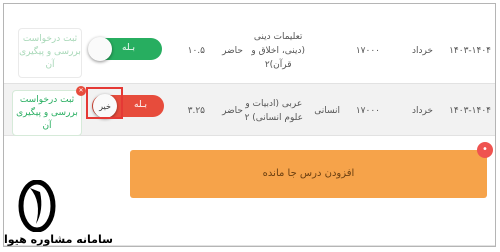 This screenshot has width=500, height=252. I want to click on close-icon: •, so click(485, 150).